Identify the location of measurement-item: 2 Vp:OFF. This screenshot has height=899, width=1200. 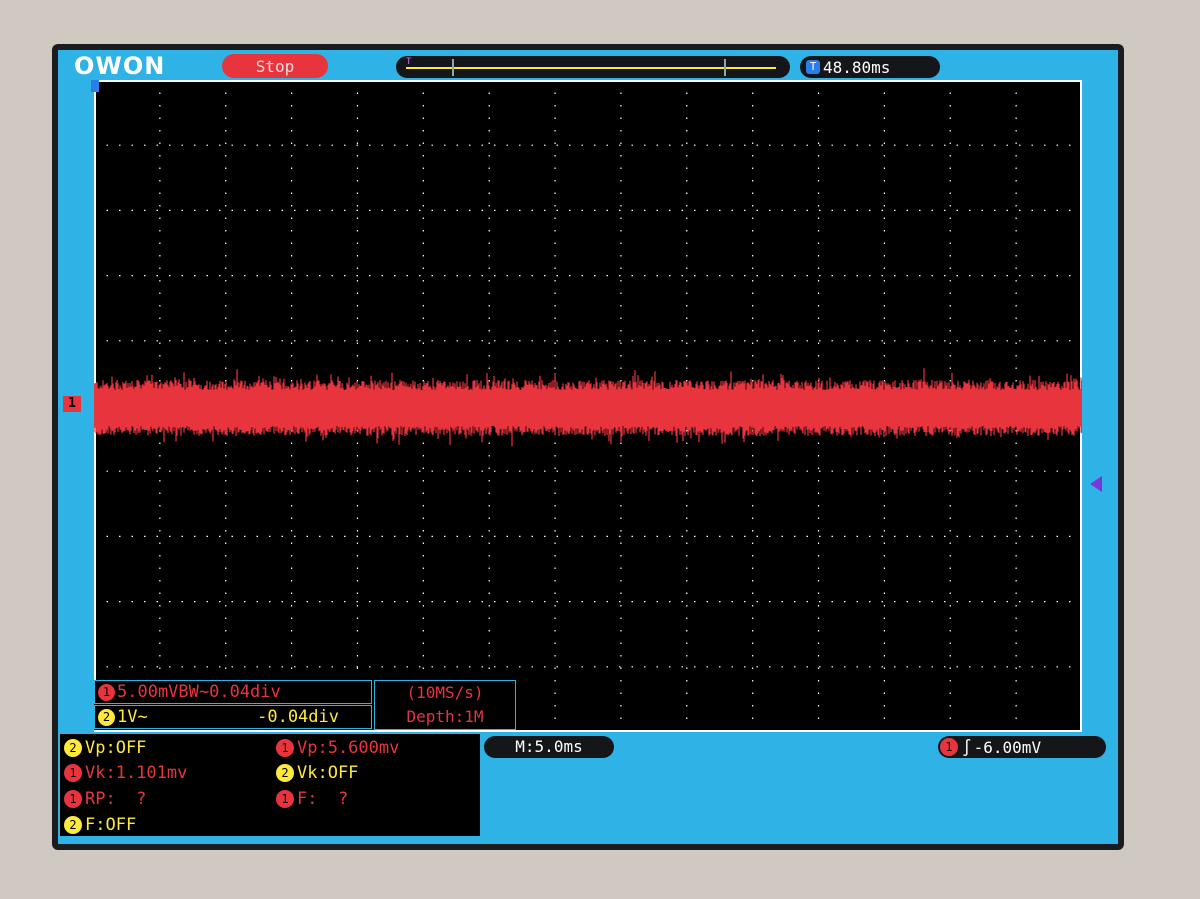
(105, 748).